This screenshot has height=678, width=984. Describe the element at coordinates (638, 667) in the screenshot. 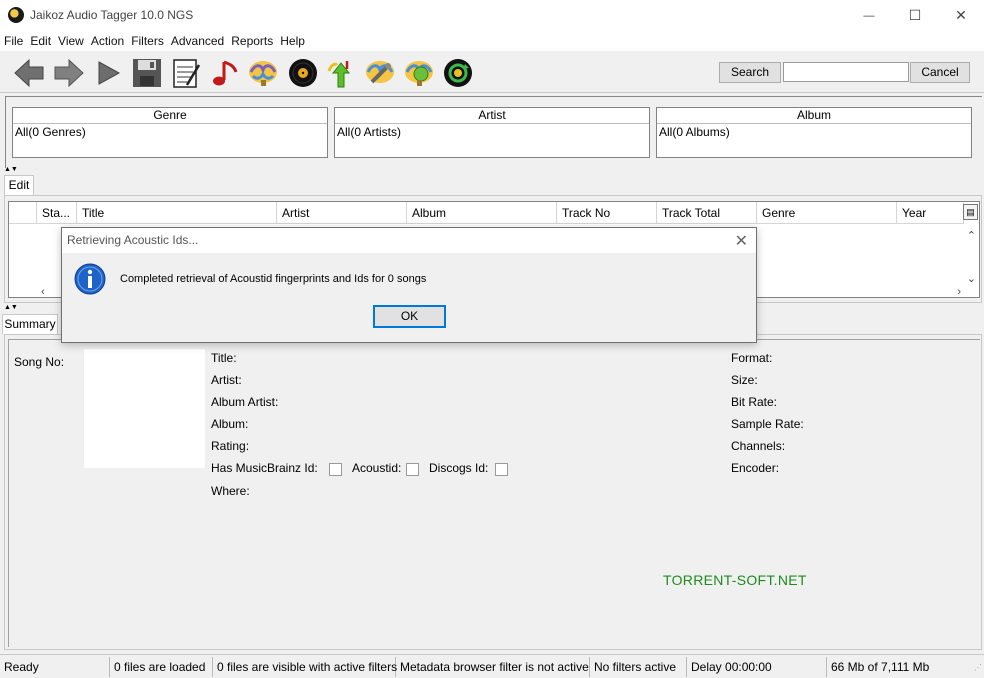

I see `status-filters: No filters active` at that location.